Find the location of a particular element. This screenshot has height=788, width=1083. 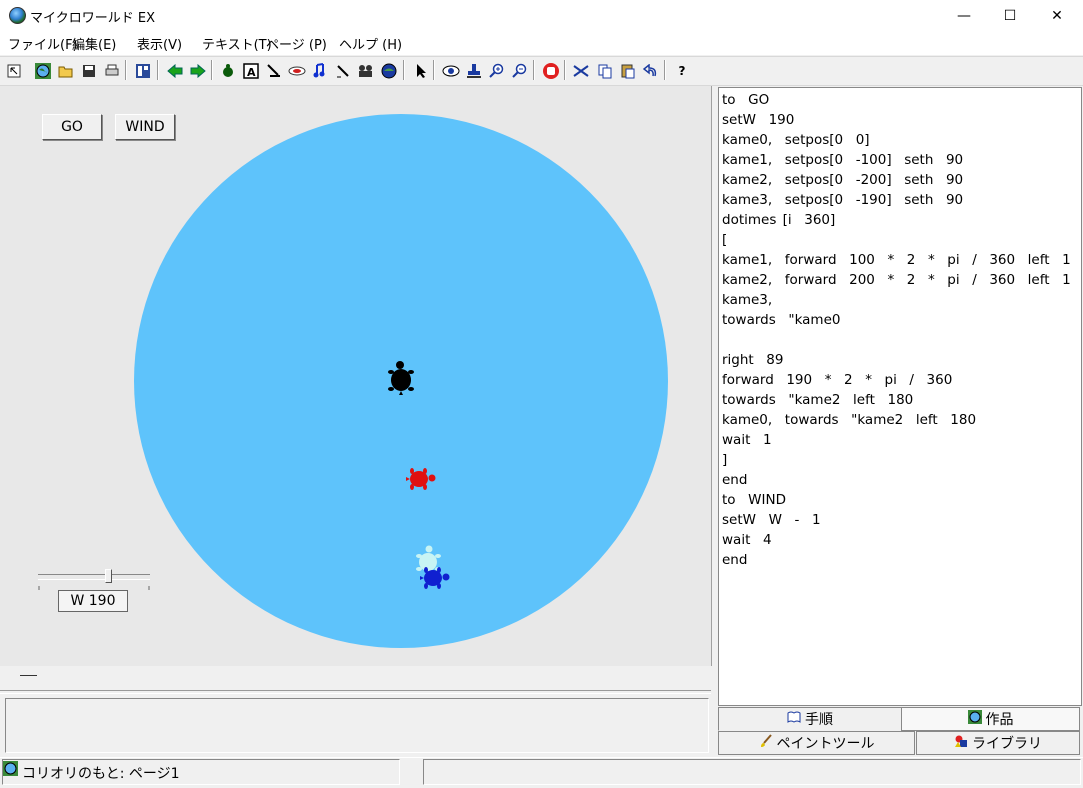

wind-button: WIND is located at coordinates (145, 127).